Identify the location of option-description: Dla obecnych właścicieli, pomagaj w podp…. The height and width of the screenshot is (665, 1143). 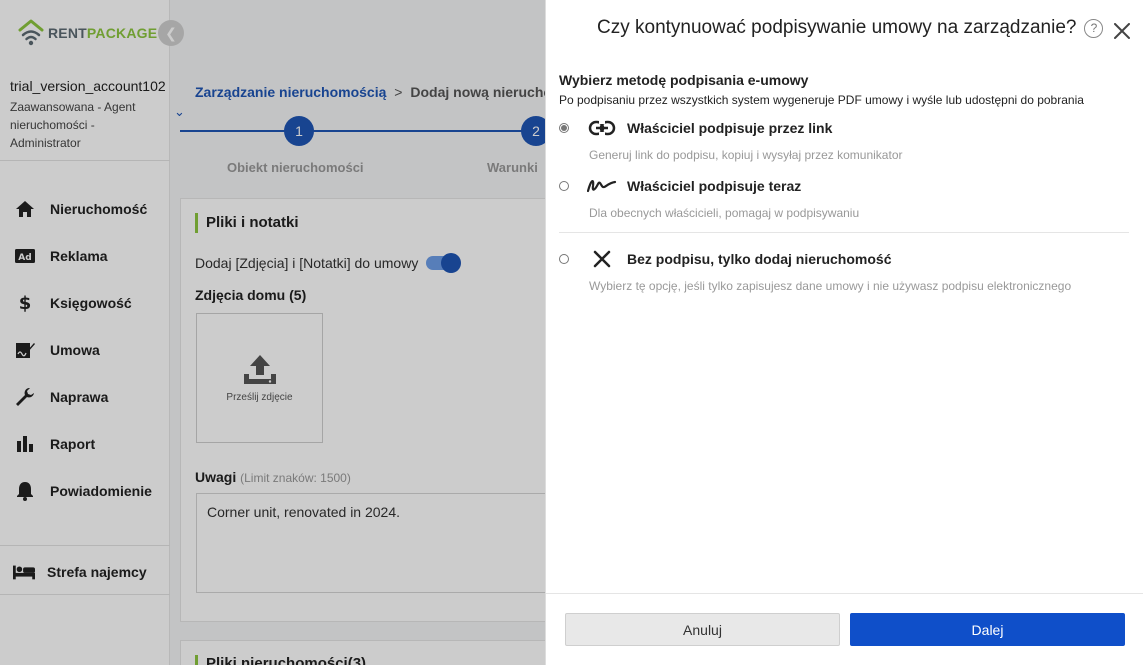
(724, 213).